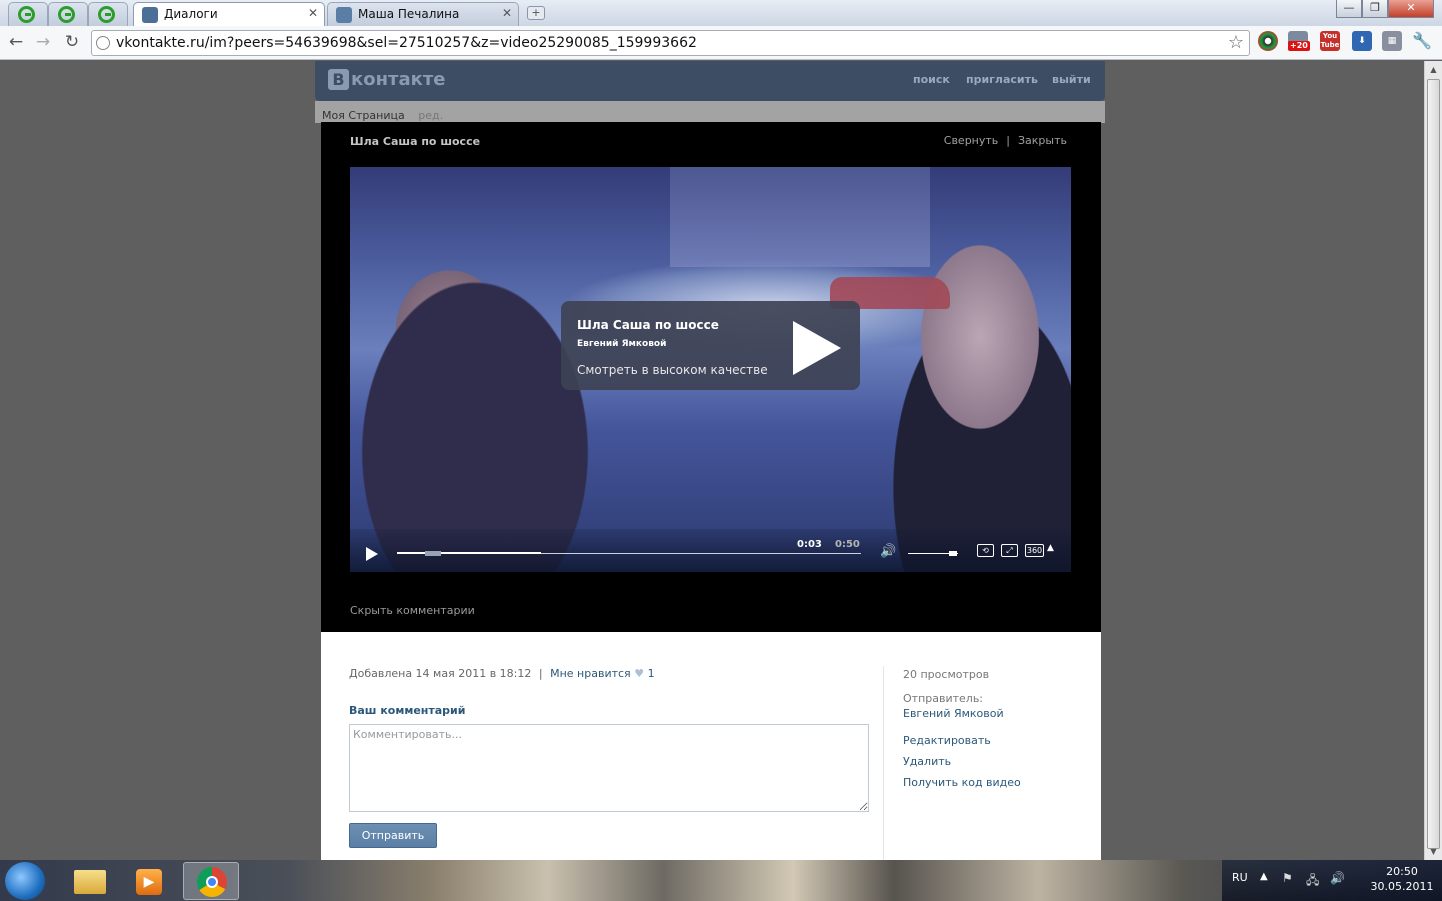 This screenshot has width=1442, height=901. What do you see at coordinates (1433, 69) in the screenshot?
I see `scroll-up-icon: ▲` at bounding box center [1433, 69].